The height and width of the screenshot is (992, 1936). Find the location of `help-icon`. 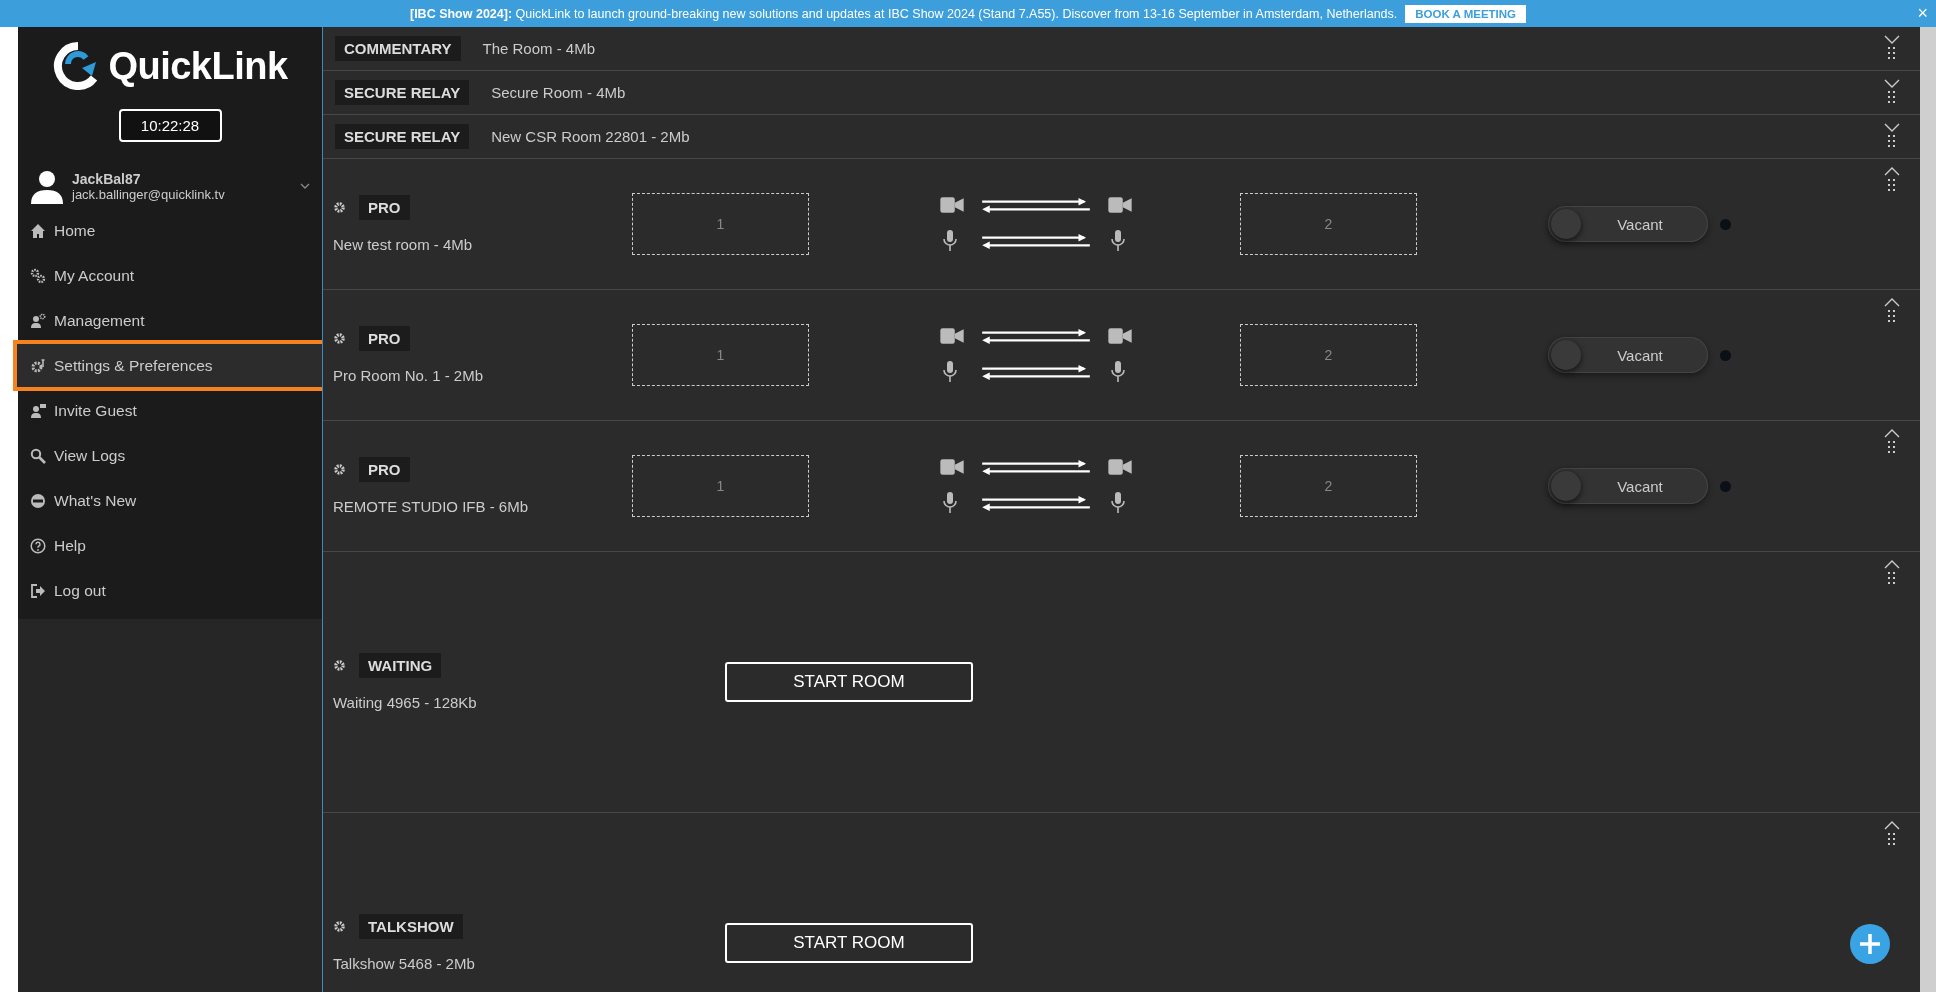

help-icon is located at coordinates (38, 545).